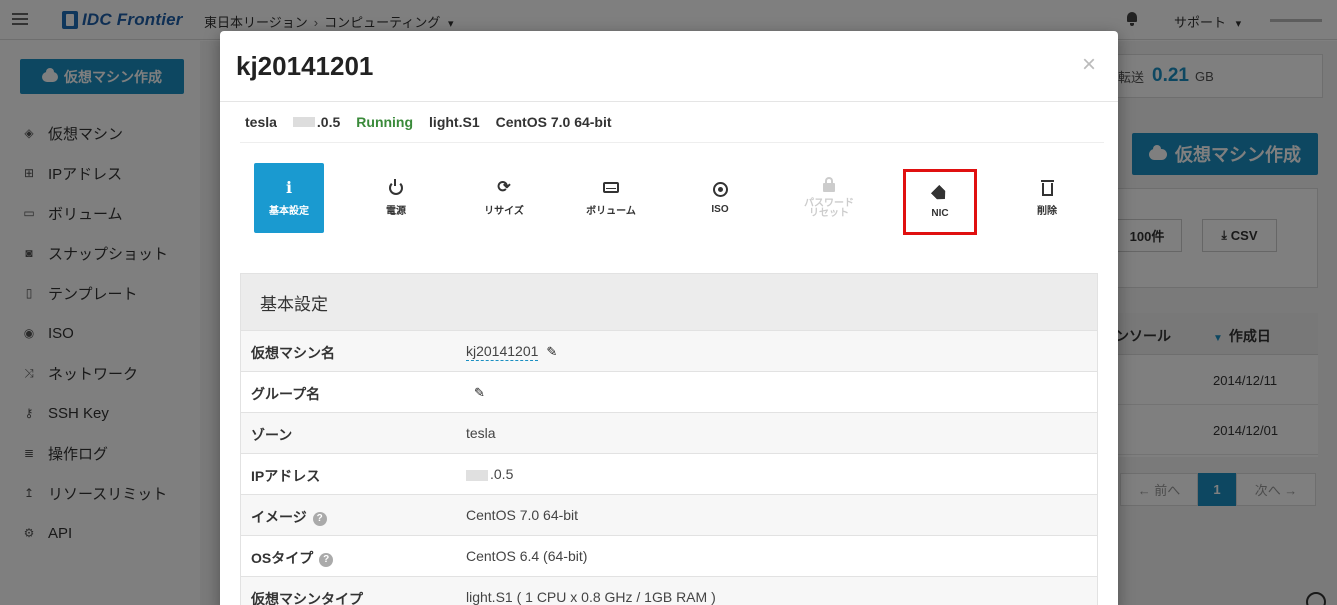 The height and width of the screenshot is (605, 1337). I want to click on summary-ip: .0.5, so click(328, 122).